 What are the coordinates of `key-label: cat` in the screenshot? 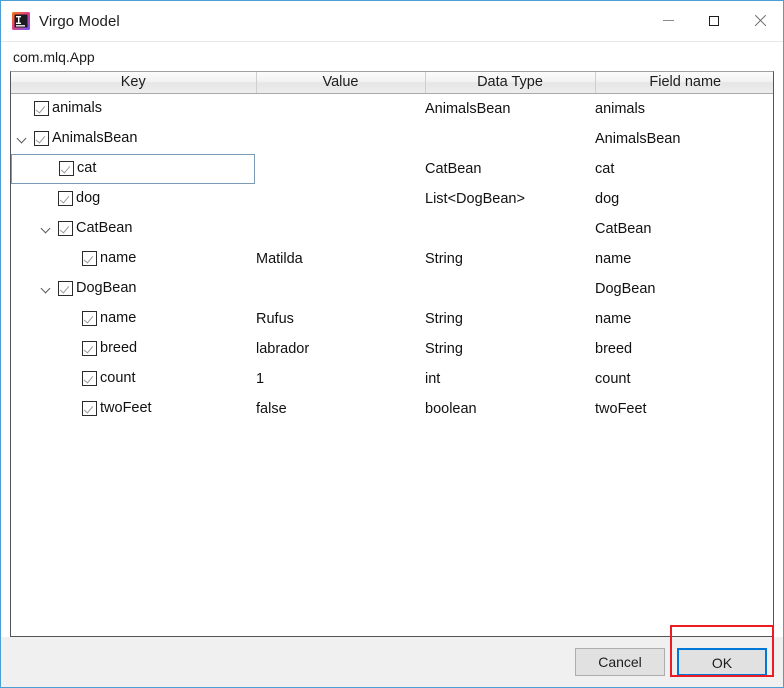 It's located at (87, 168).